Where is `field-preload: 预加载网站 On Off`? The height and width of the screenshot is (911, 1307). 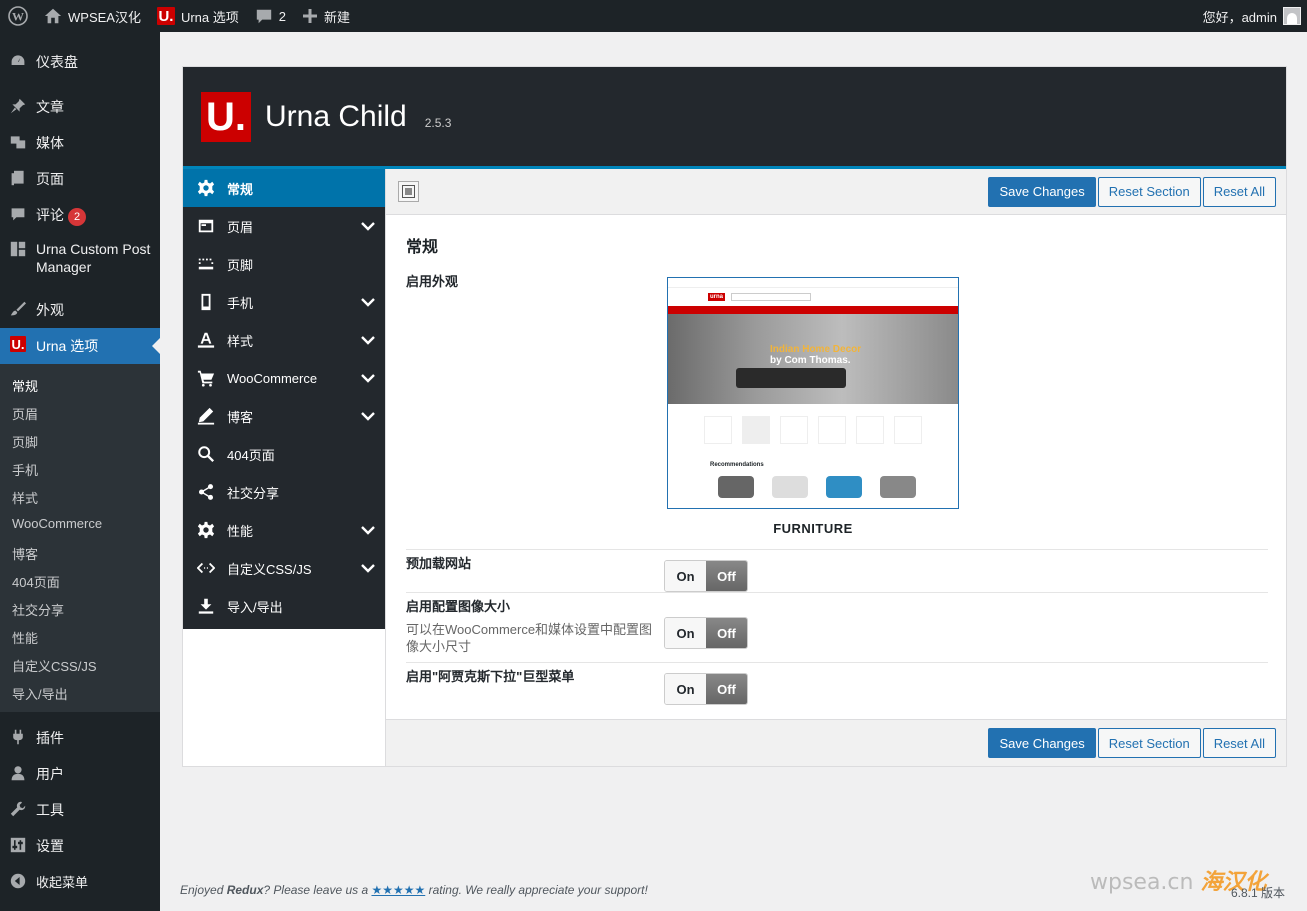 field-preload: 预加载网站 On Off is located at coordinates (837, 570).